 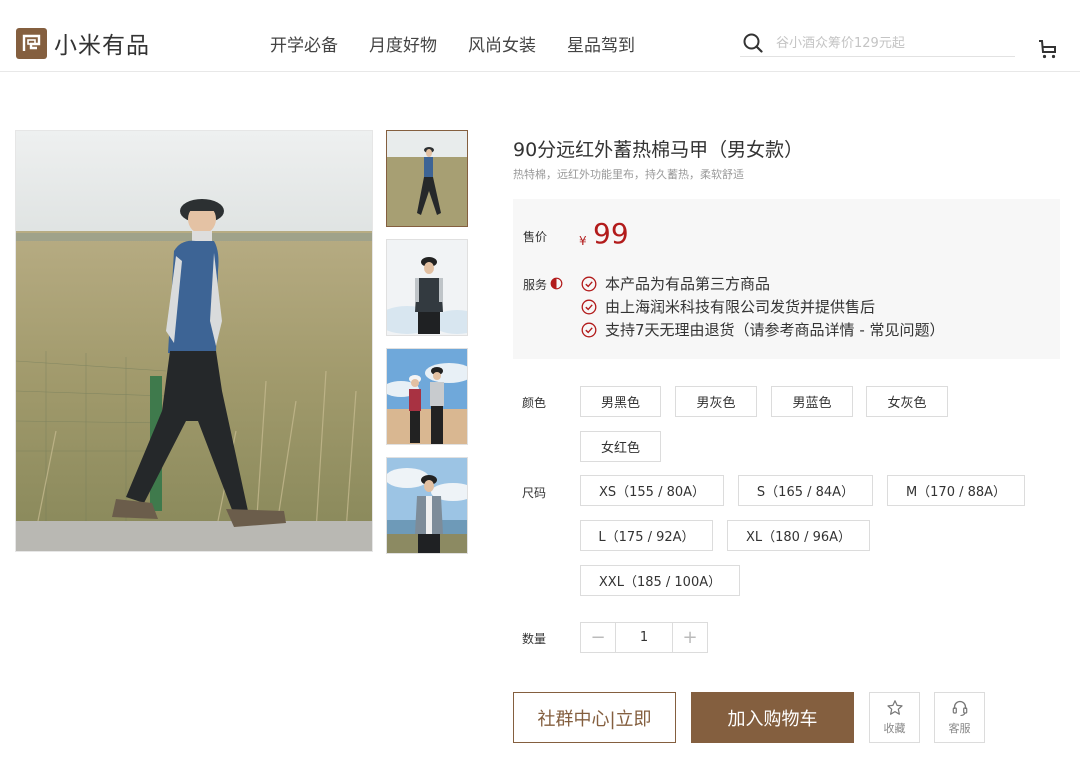 I want to click on headset-icon, so click(x=959, y=708).